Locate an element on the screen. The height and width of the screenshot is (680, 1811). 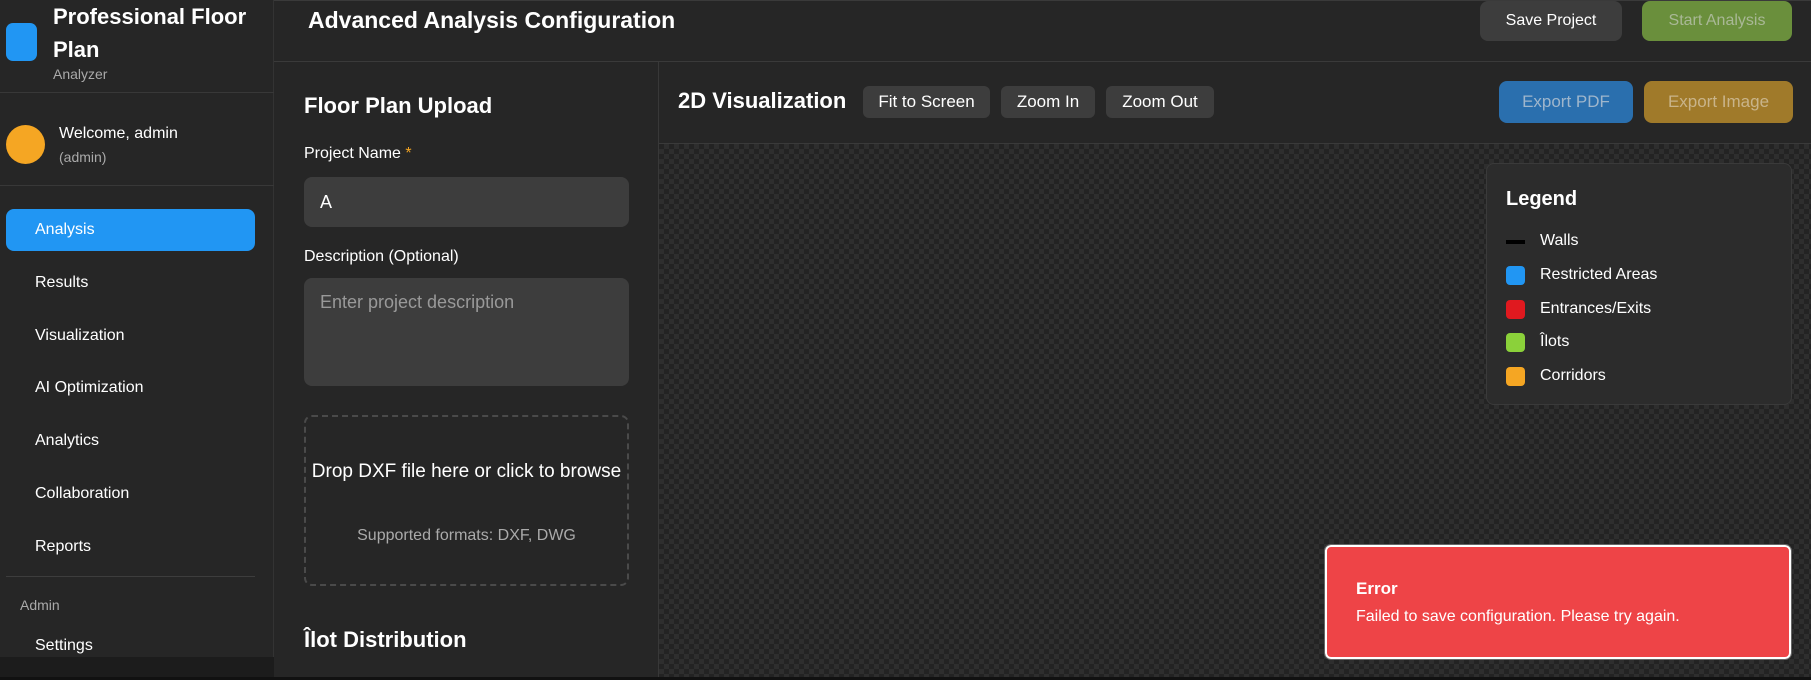
project-name-label: Project Name * is located at coordinates (358, 154).